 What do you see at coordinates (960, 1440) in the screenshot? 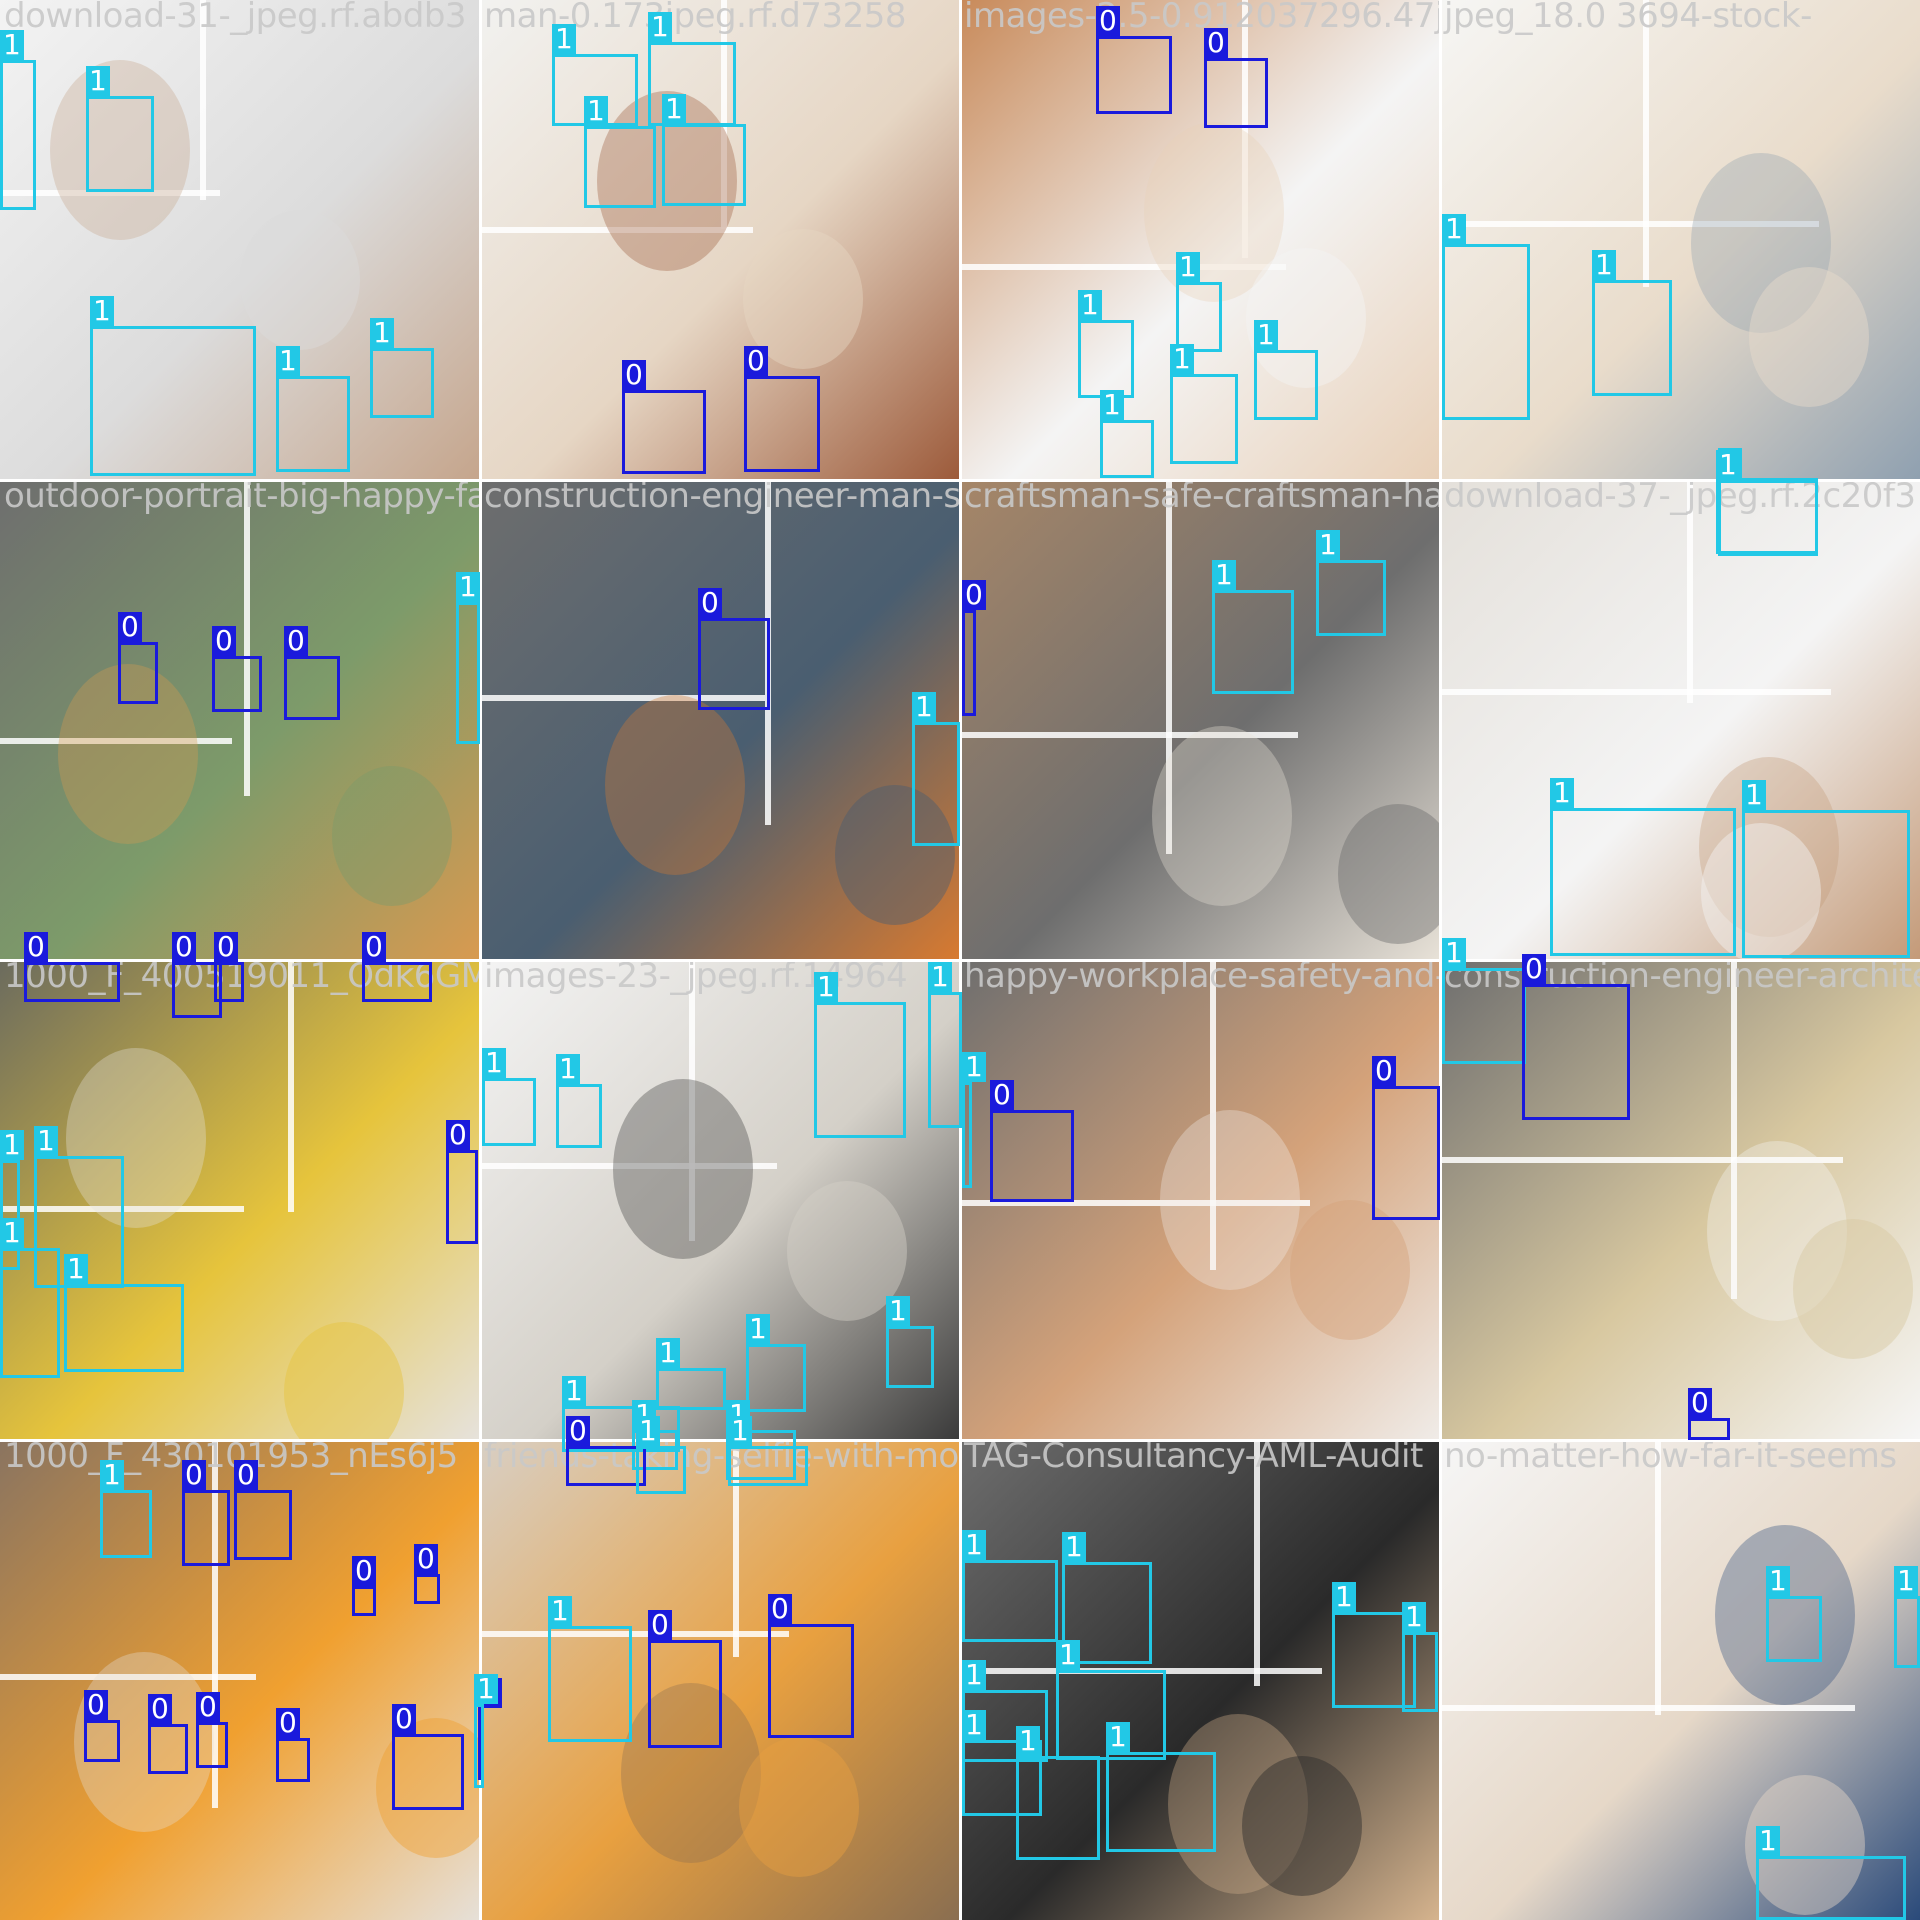
I see `tile-divider` at bounding box center [960, 1440].